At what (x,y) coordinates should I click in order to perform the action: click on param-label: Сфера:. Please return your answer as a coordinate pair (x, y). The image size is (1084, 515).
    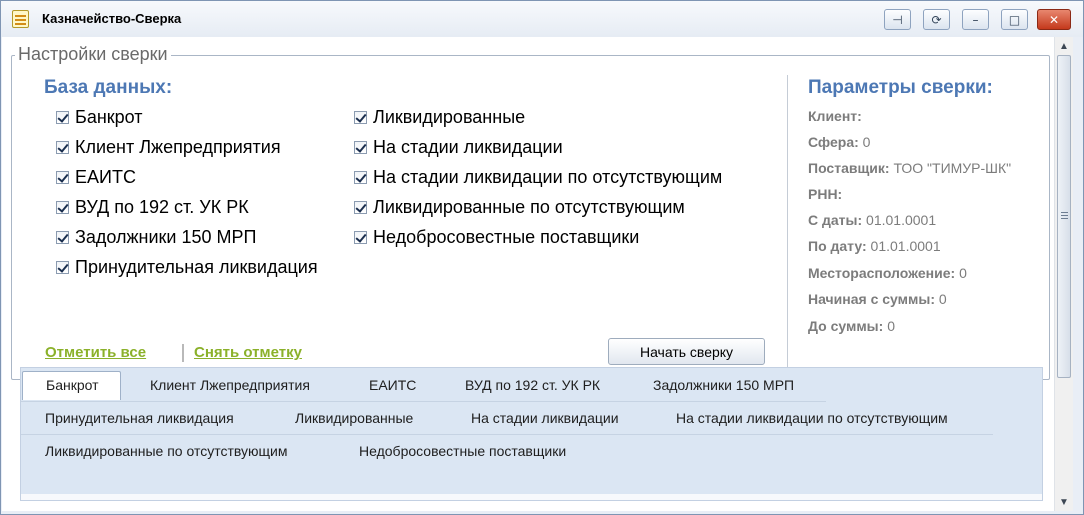
    Looking at the image, I should click on (833, 142).